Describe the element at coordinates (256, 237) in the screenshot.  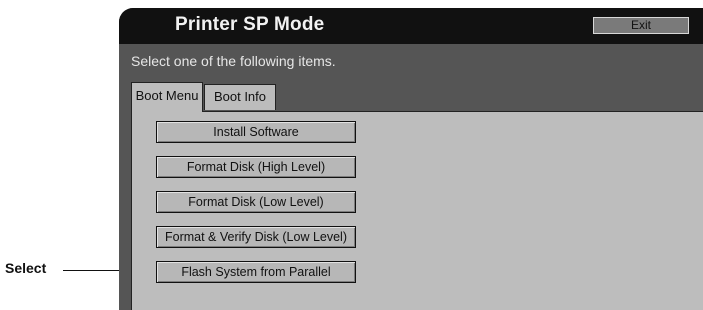
I see `format-verify-disk-button: Format & Verify Disk (Low Level)` at that location.